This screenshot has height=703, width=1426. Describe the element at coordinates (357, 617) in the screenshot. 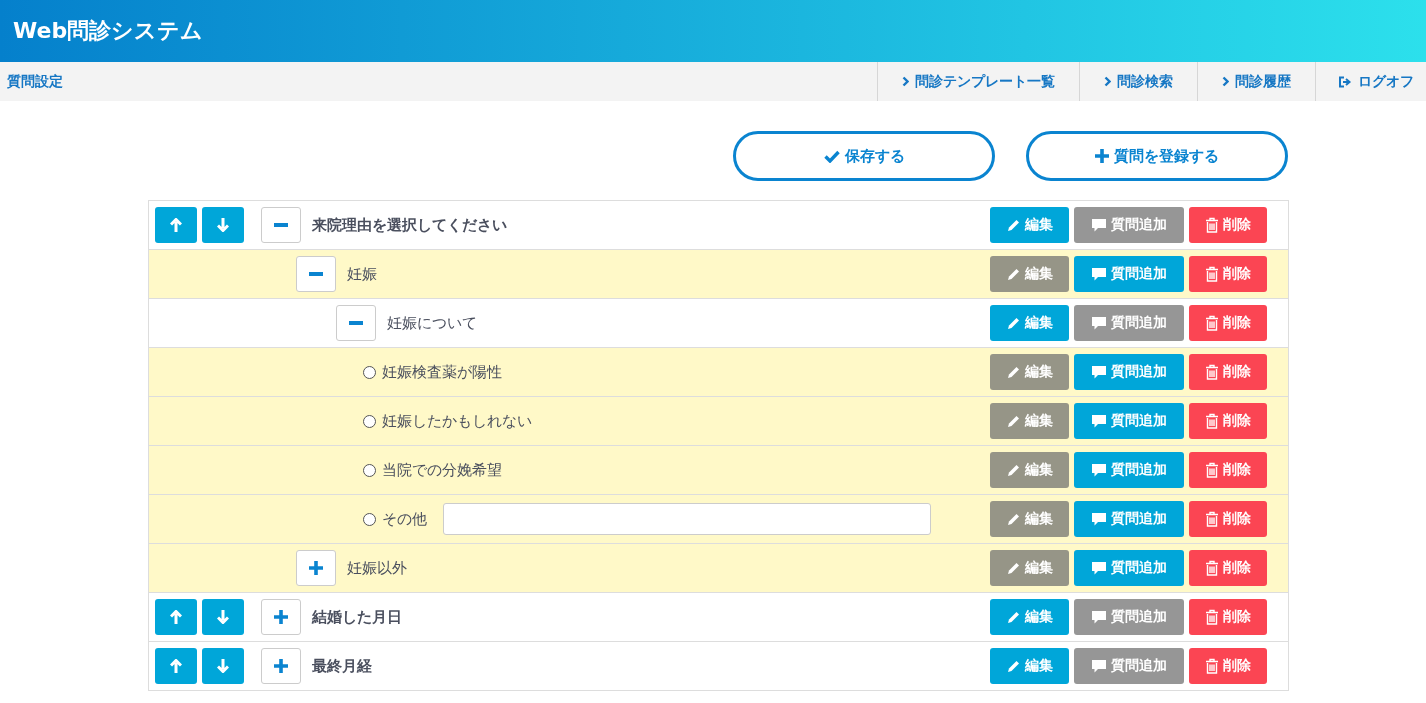

I see `item-label: 結婚した月日` at that location.